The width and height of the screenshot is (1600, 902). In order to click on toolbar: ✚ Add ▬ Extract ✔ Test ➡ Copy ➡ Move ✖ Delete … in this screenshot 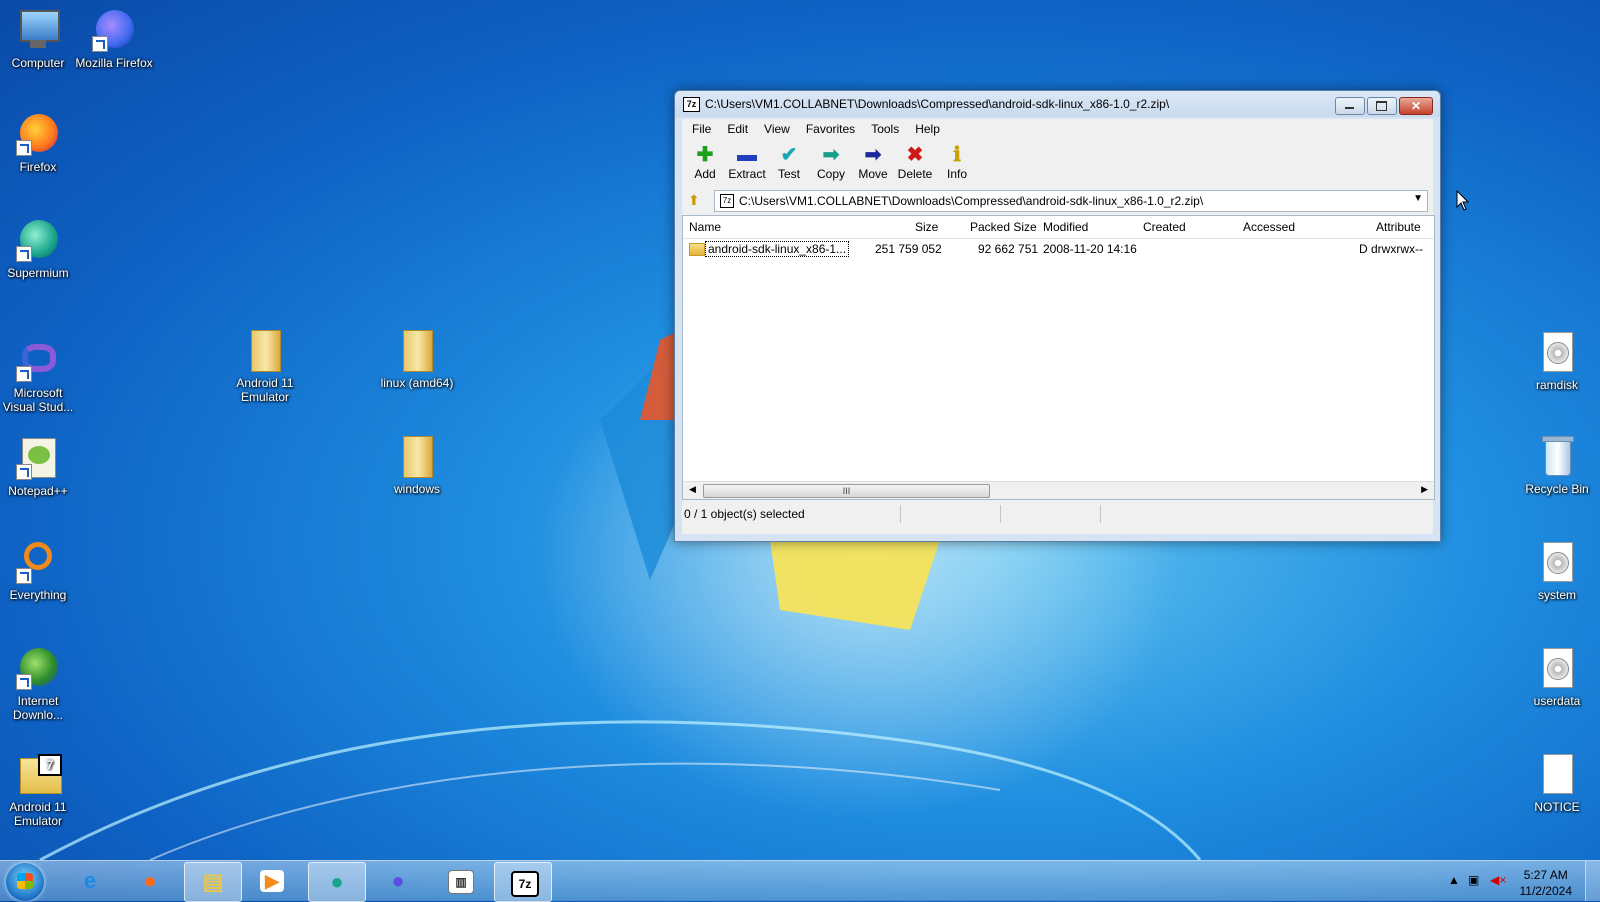, I will do `click(1057, 164)`.